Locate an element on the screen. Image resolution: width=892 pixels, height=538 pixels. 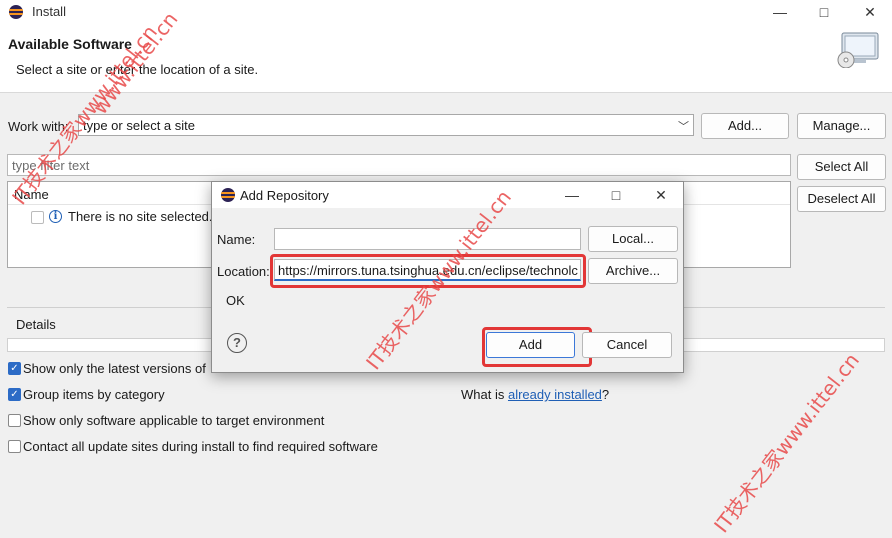
maximize-button: □ is located at coordinates (824, 12).